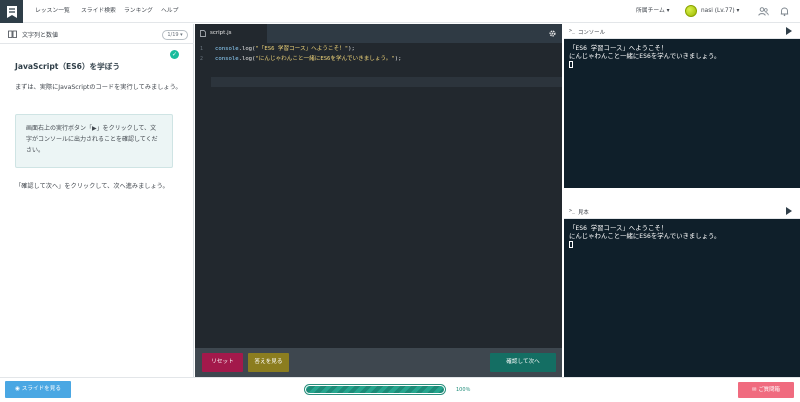 This screenshot has height=402, width=800. I want to click on code-line: console.log("「ES6 学習コース」へようこそ！");, so click(285, 49).